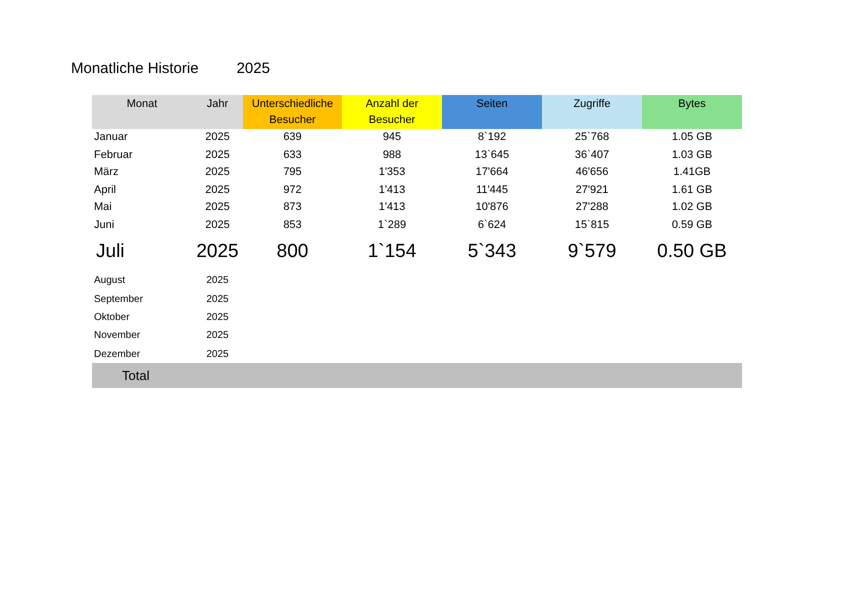 The height and width of the screenshot is (595, 842). What do you see at coordinates (253, 69) in the screenshot?
I see `year-label: 2025` at bounding box center [253, 69].